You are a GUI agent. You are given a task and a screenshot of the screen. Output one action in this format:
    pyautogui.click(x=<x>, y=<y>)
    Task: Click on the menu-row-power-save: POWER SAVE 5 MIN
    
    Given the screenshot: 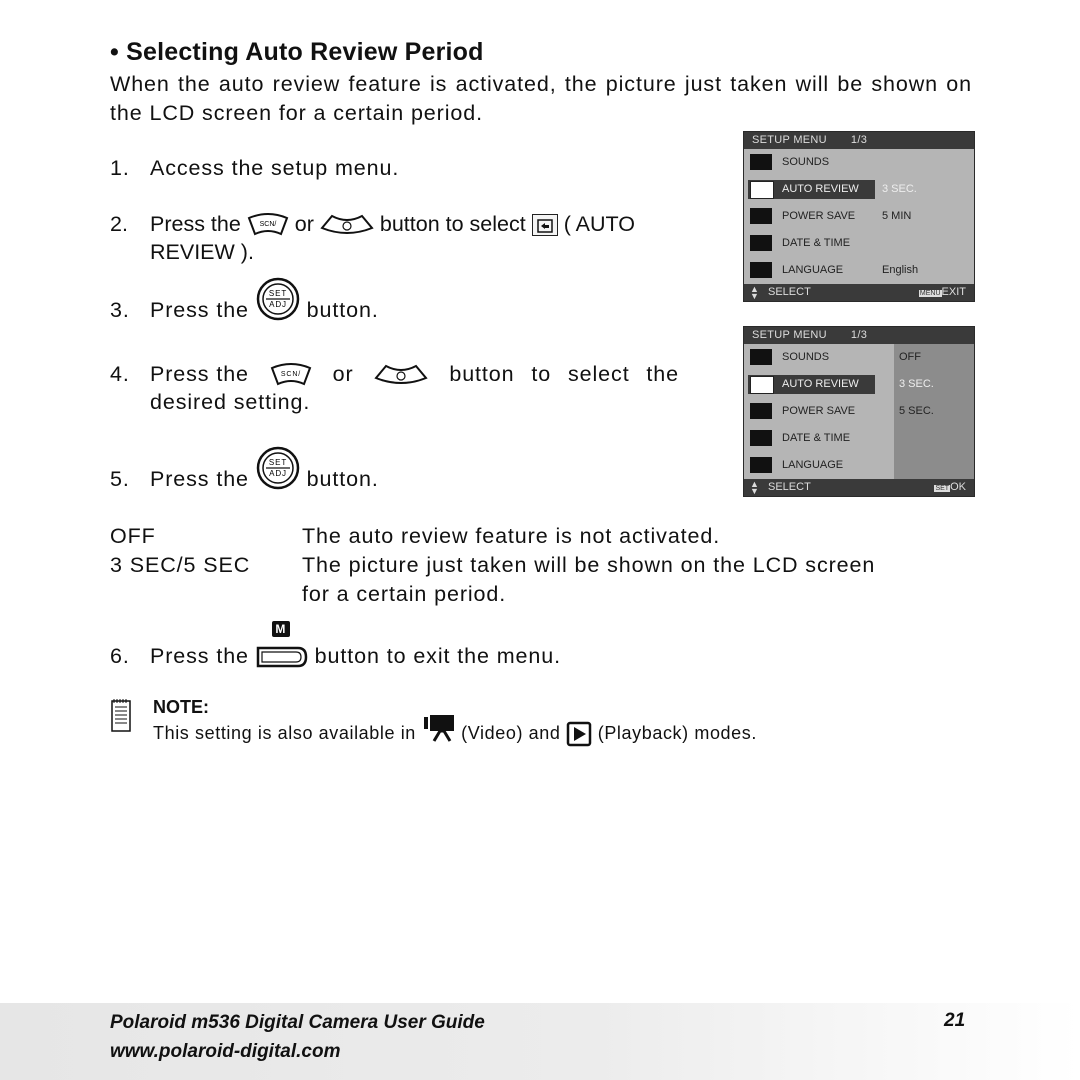 What is the action you would take?
    pyautogui.click(x=859, y=216)
    